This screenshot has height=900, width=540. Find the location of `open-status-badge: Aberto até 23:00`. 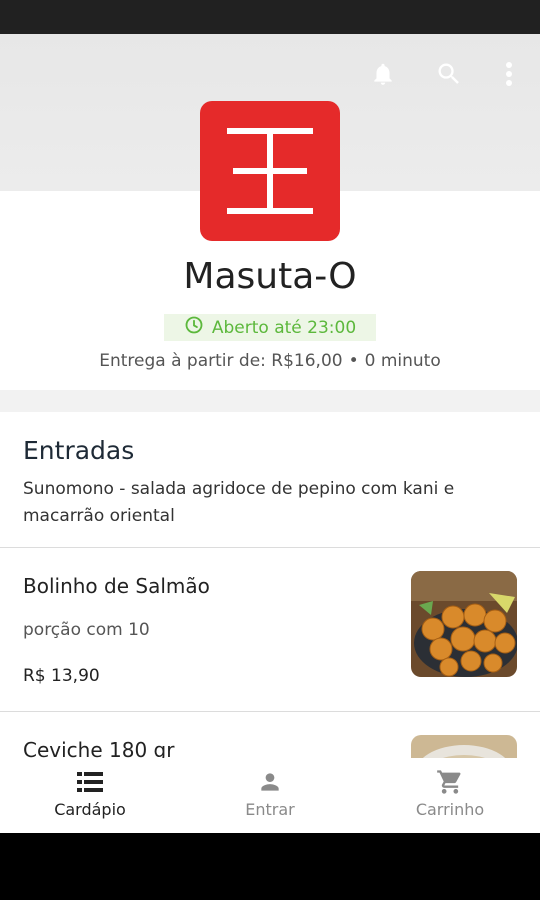

open-status-badge: Aberto até 23:00 is located at coordinates (270, 327).